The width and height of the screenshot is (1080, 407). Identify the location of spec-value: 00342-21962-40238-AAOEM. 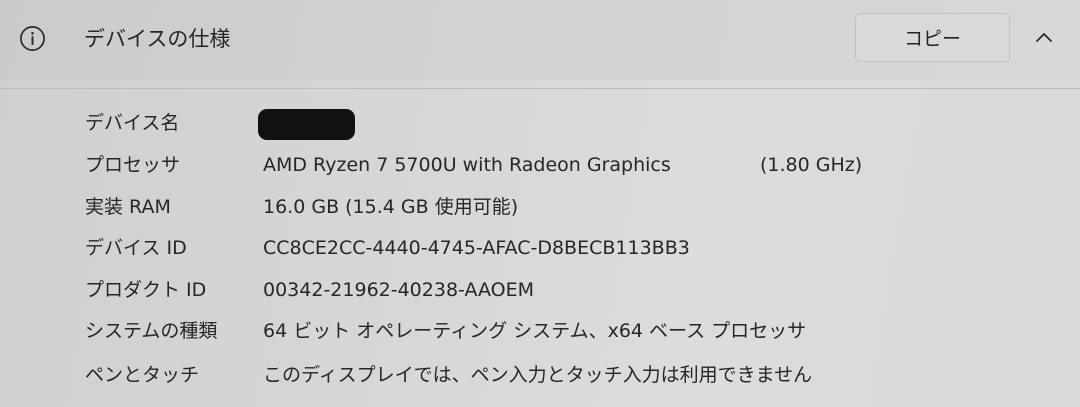
(399, 290).